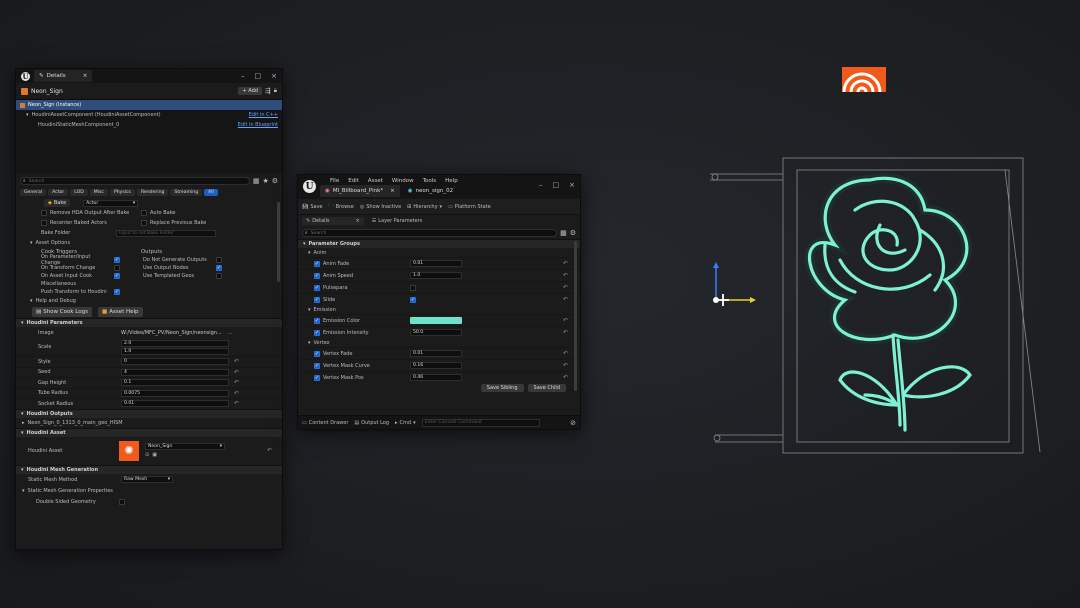 The image size is (1080, 608). Describe the element at coordinates (144, 213) in the screenshot. I see `auto-bake-checkbox` at that location.